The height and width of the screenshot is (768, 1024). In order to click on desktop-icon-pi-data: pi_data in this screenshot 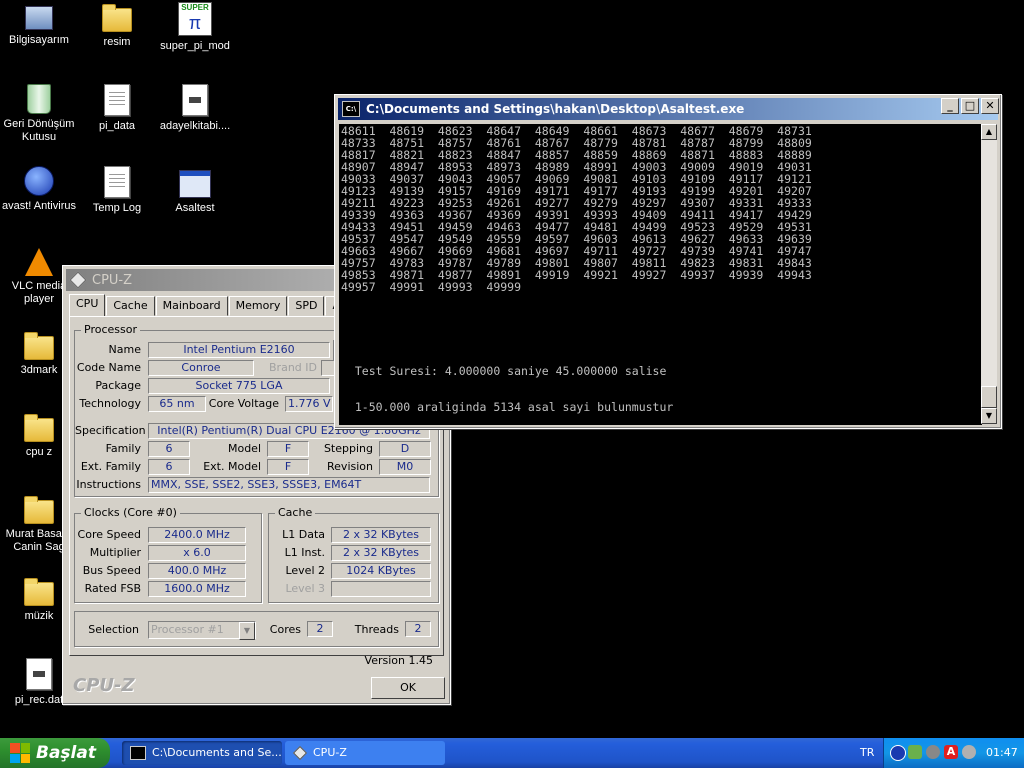, I will do `click(117, 108)`.